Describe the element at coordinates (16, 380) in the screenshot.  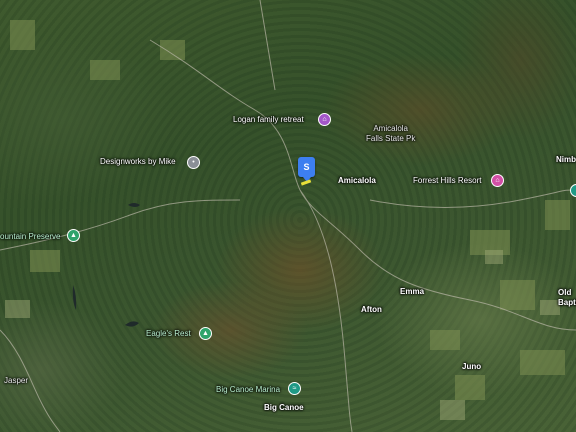
I see `place-label-jasper: Jasper` at that location.